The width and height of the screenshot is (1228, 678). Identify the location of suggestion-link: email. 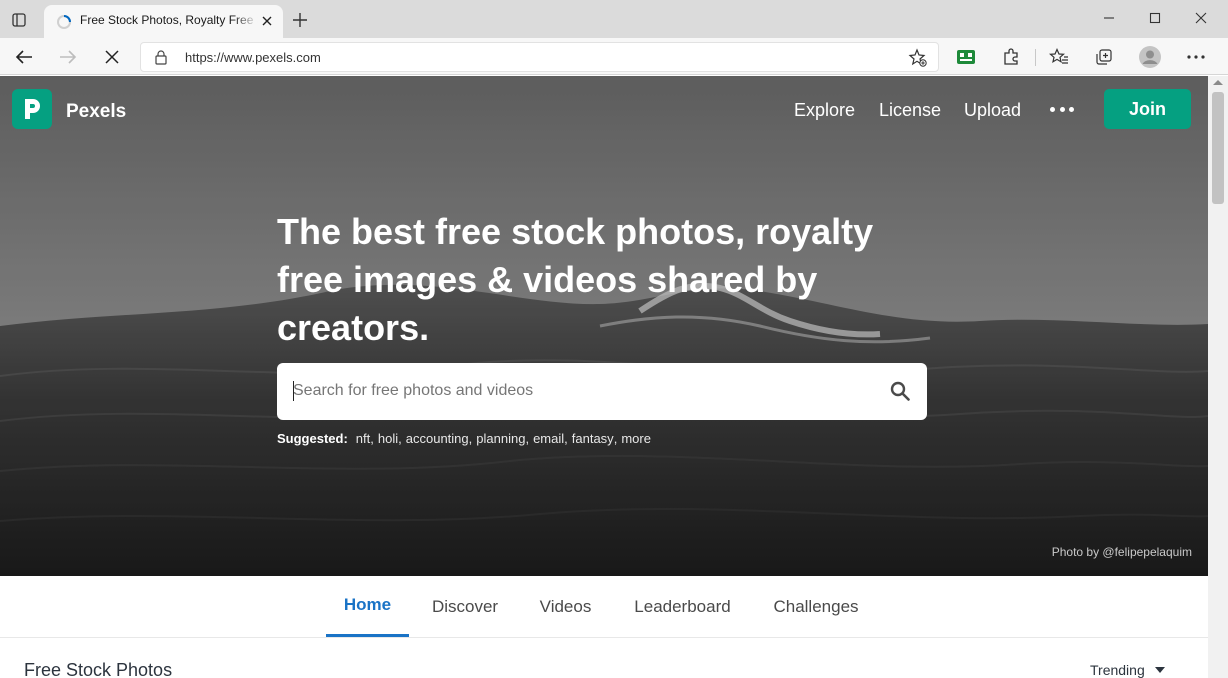
(548, 438).